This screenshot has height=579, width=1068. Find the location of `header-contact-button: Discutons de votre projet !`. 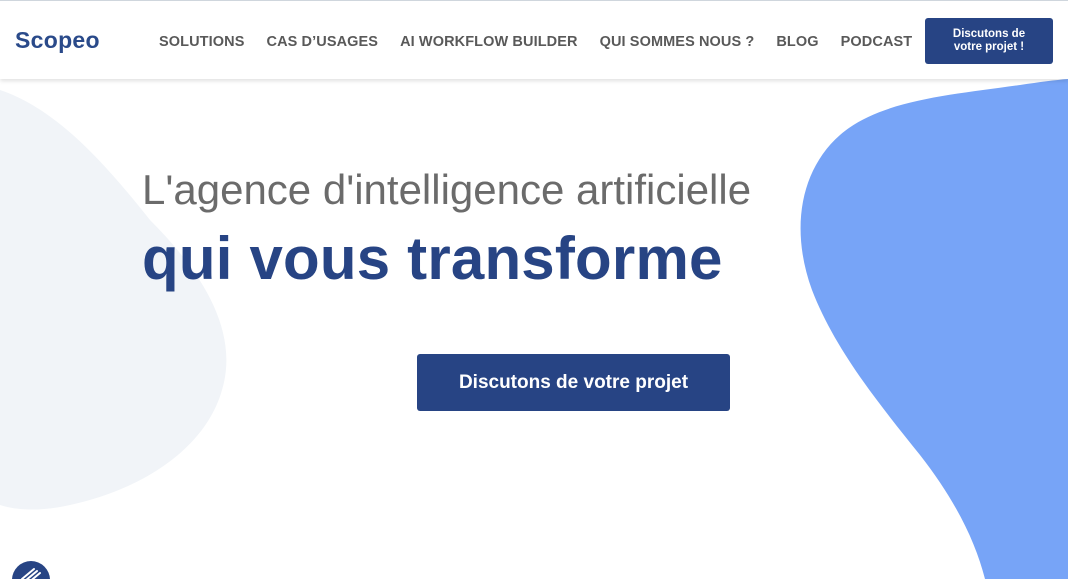

header-contact-button: Discutons de votre projet ! is located at coordinates (989, 41).